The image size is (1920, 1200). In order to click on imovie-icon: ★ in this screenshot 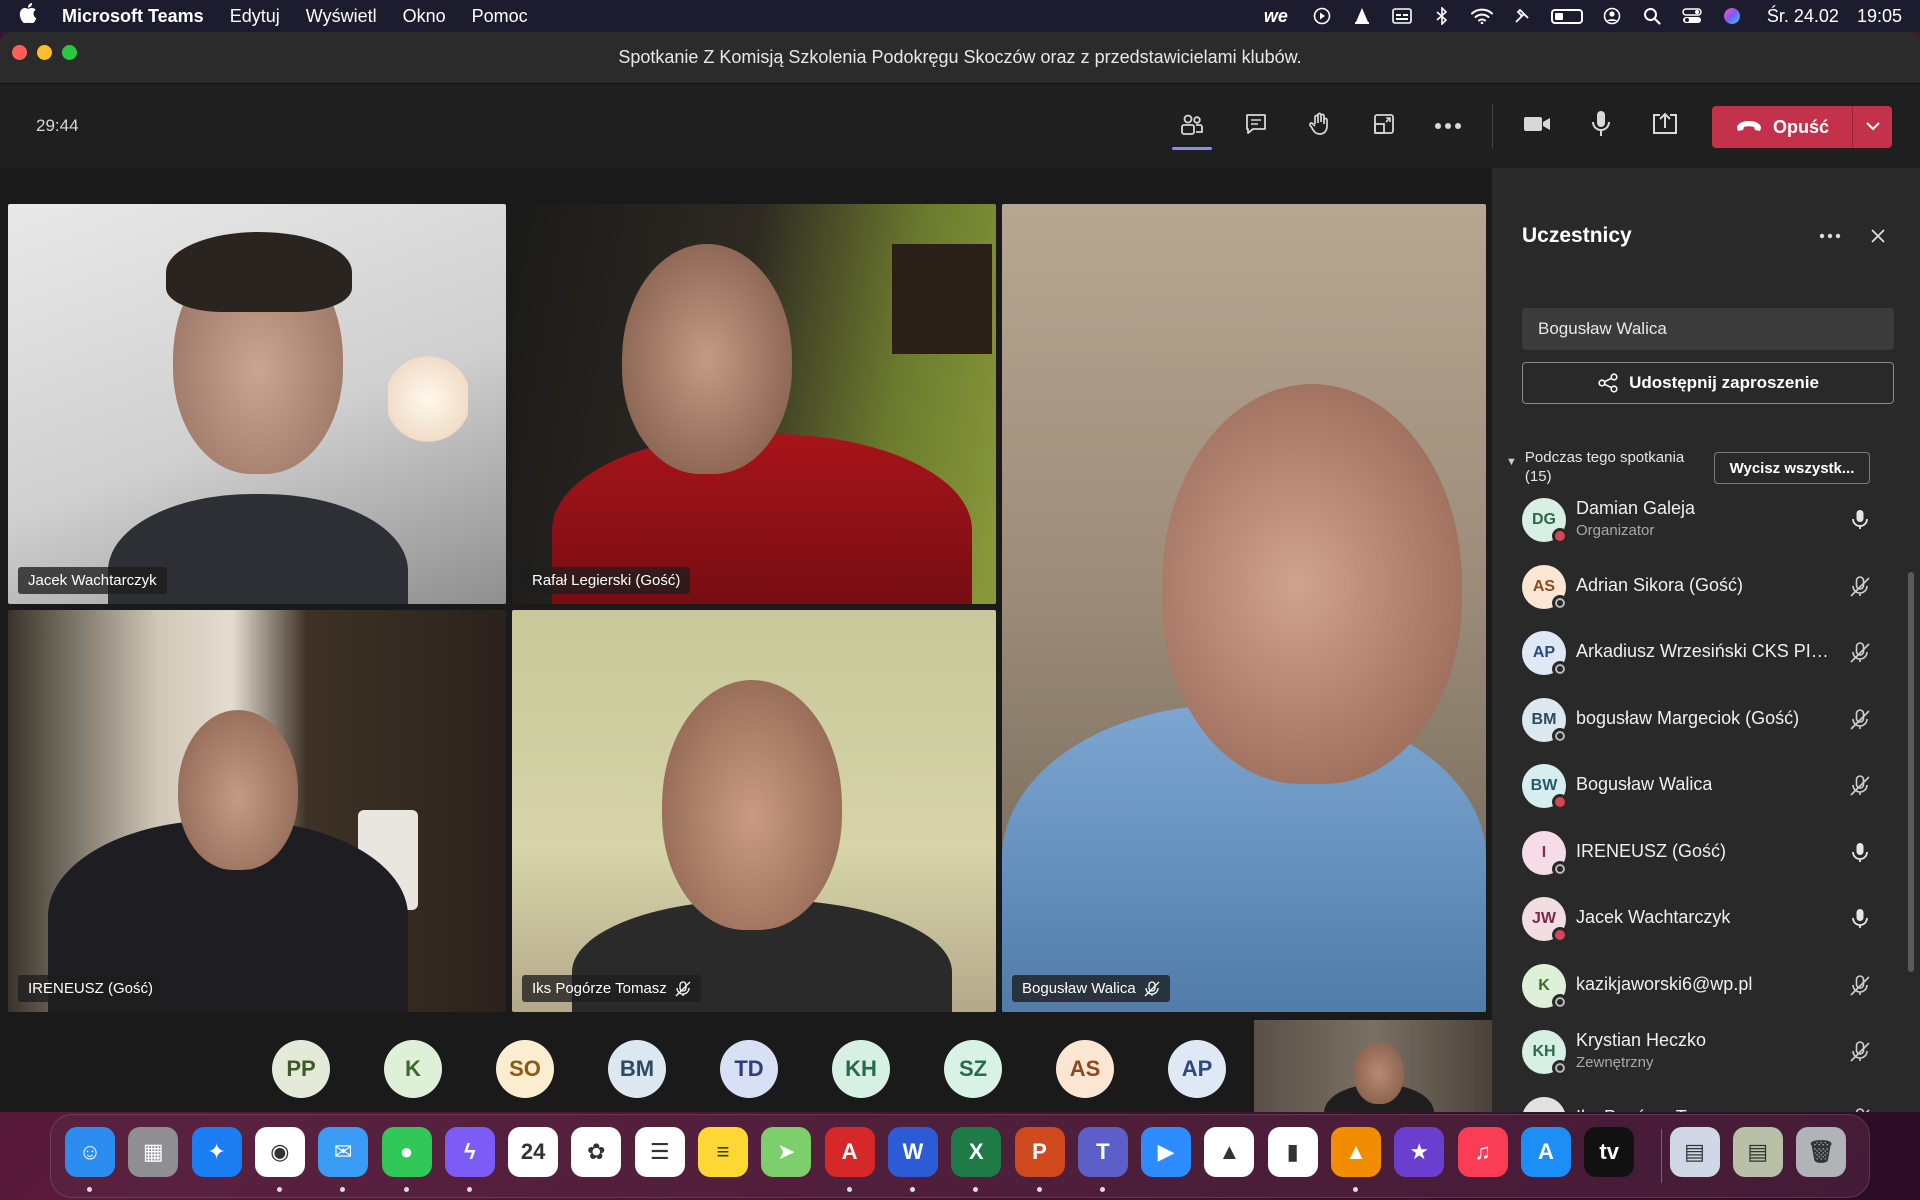, I will do `click(1419, 1152)`.